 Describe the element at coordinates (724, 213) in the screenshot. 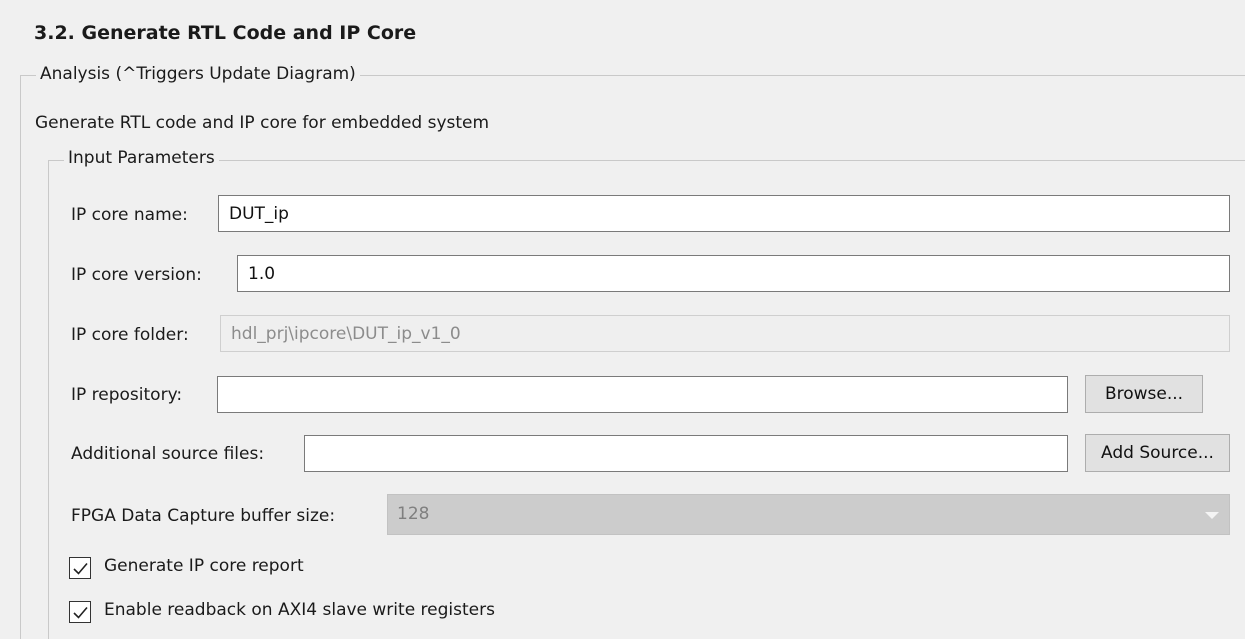

I see `ip-core-name-input` at that location.